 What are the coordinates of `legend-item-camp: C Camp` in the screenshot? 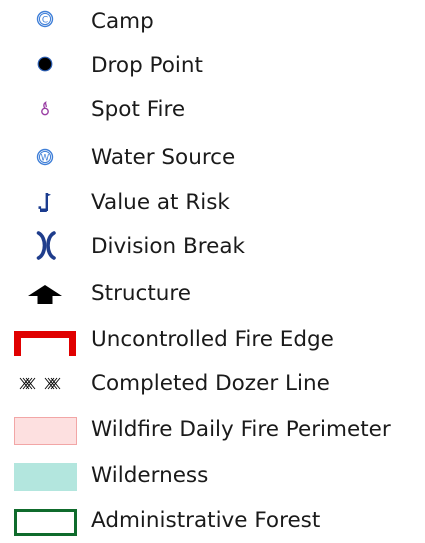 It's located at (212, 22).